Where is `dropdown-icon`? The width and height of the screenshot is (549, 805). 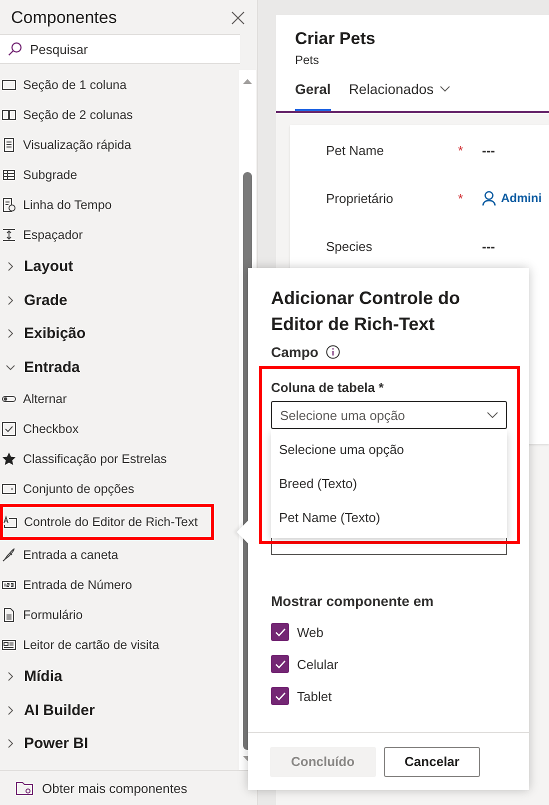 dropdown-icon is located at coordinates (9, 489).